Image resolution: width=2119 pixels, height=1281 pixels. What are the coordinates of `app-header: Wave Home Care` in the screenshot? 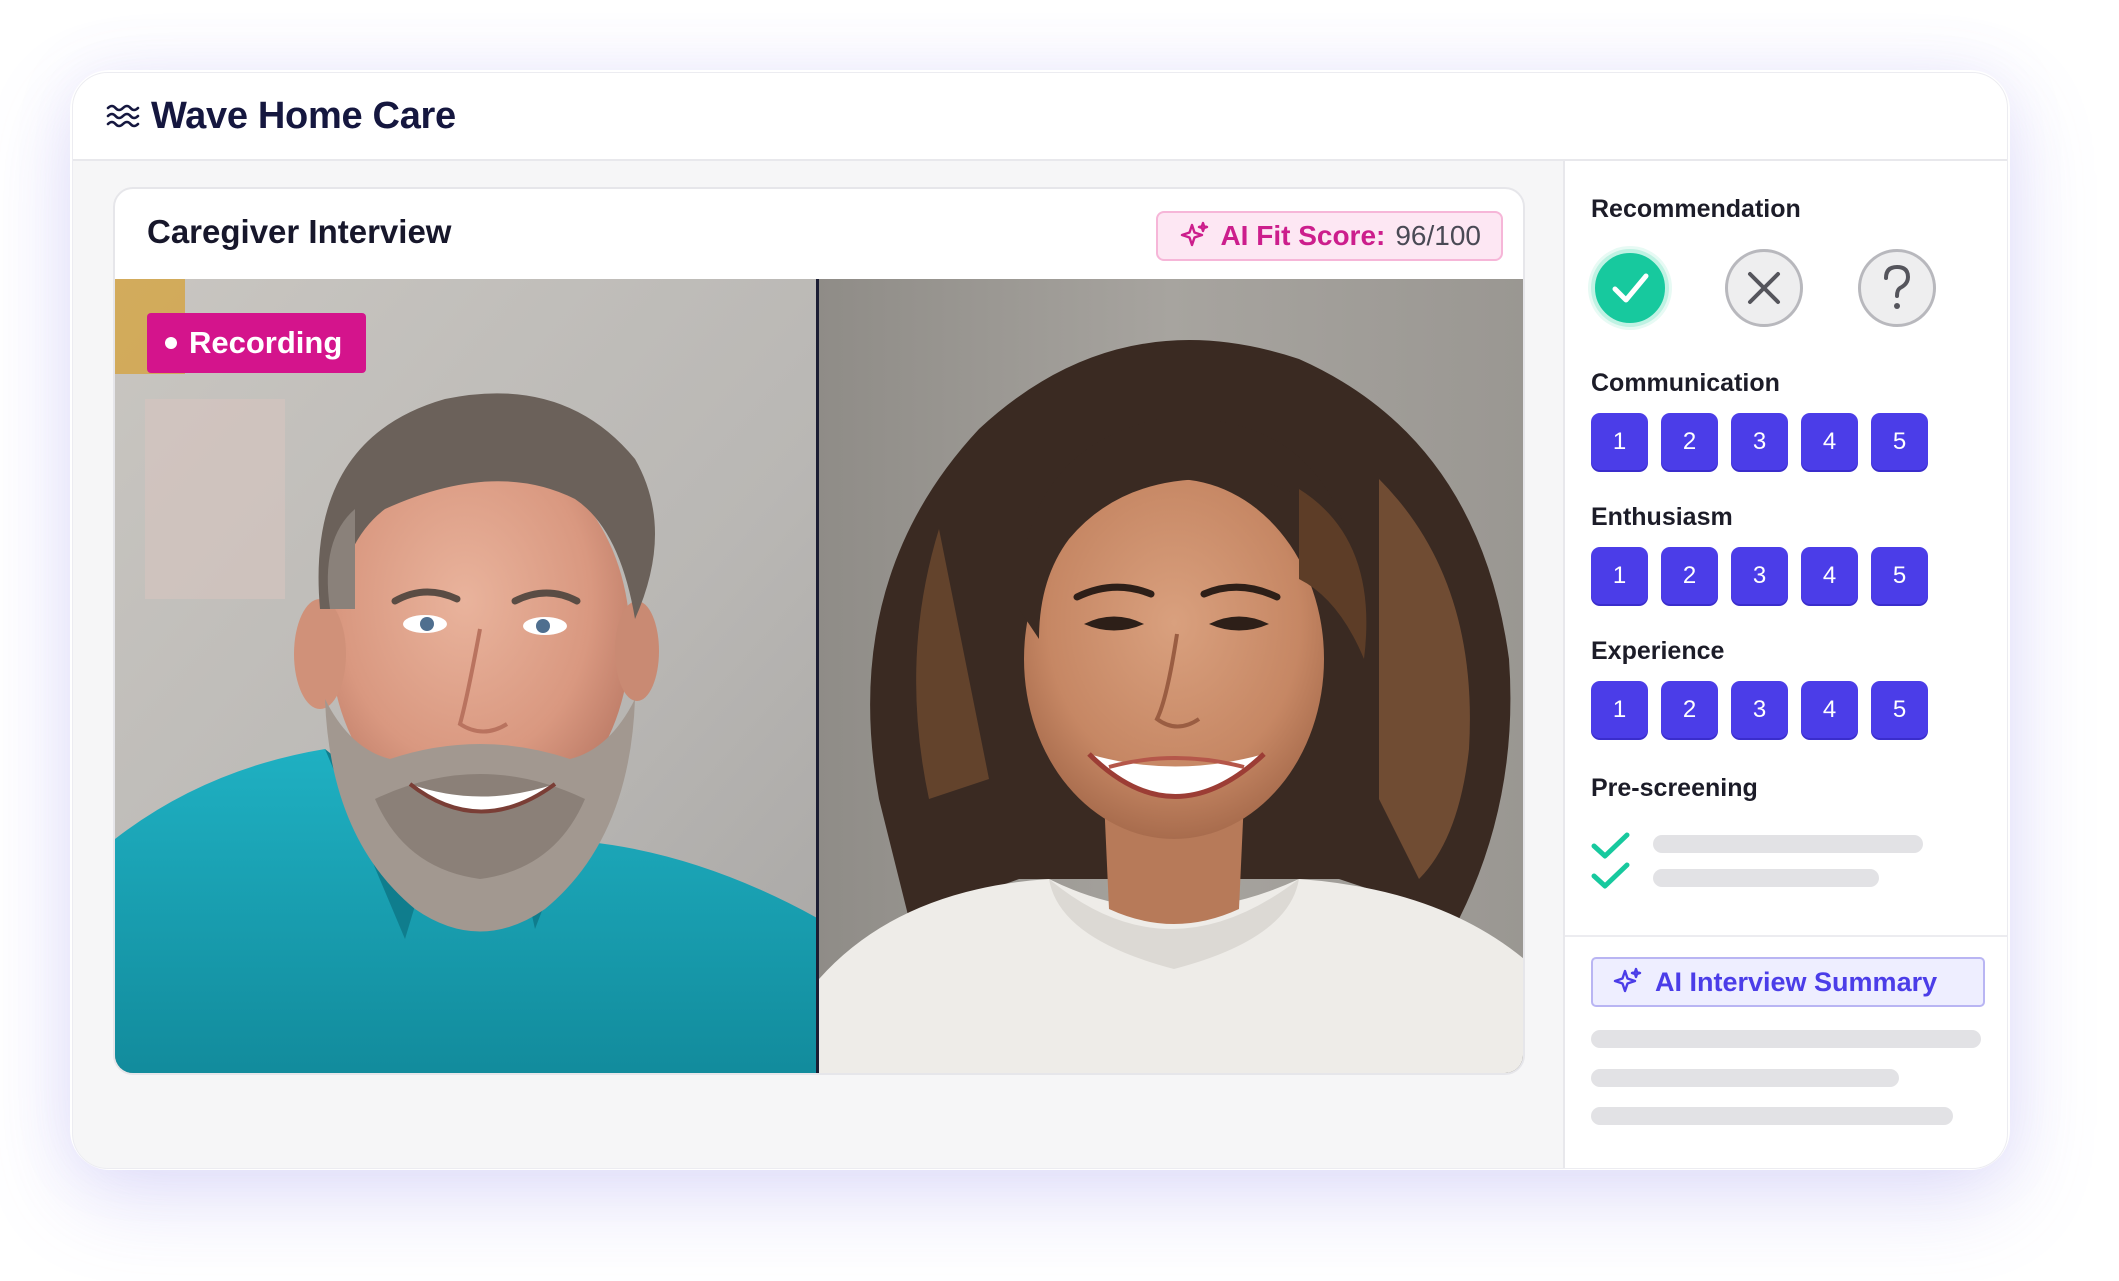 It's located at (1040, 117).